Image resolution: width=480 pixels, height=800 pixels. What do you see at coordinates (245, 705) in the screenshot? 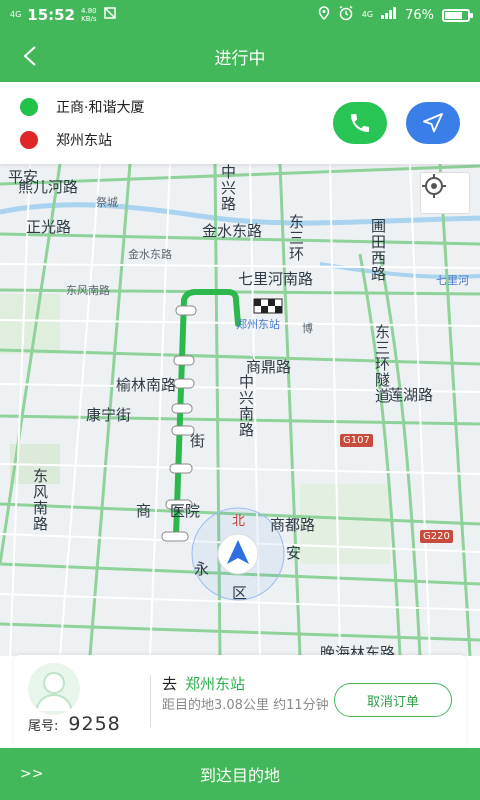
I see `distance-info: 距目的地3.08公里 约11分钟` at bounding box center [245, 705].